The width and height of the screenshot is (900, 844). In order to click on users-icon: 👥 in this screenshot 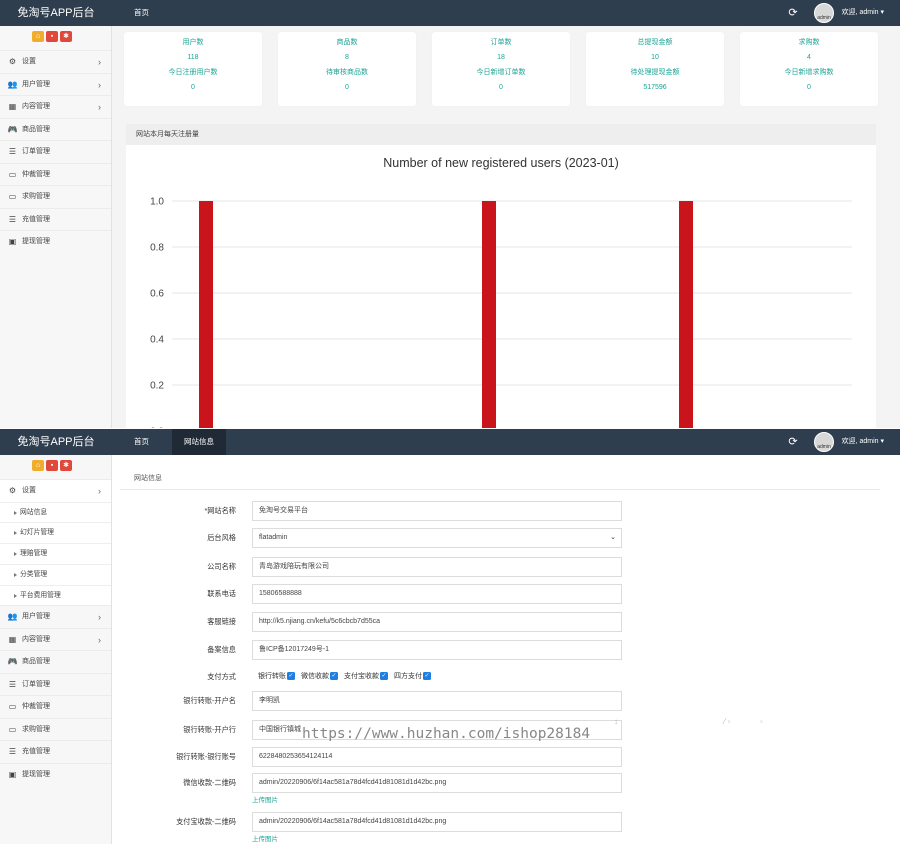, I will do `click(12, 84)`.